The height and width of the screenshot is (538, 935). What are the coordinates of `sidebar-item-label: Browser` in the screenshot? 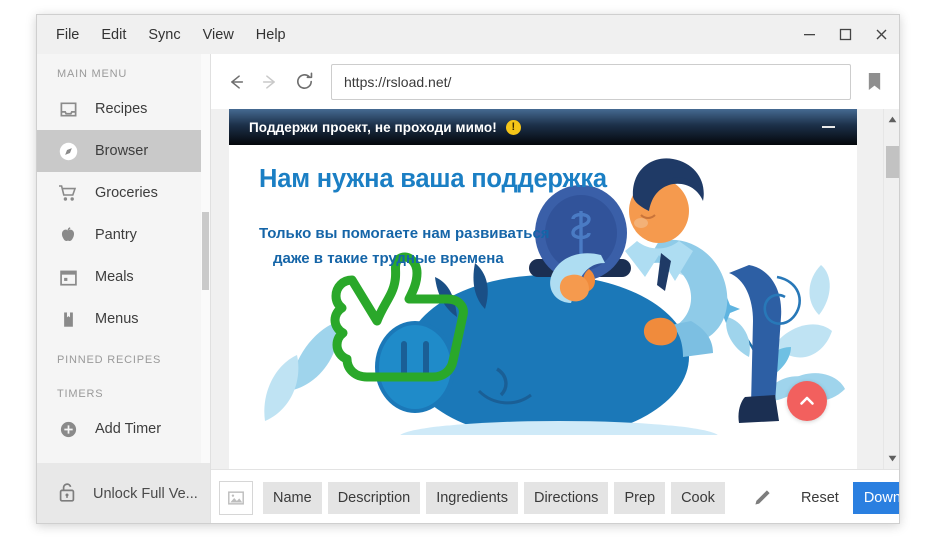 It's located at (122, 151).